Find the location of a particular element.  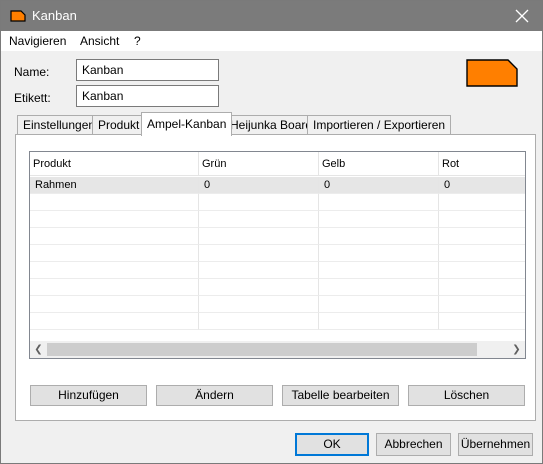

edit-button: Ändern is located at coordinates (214, 395).